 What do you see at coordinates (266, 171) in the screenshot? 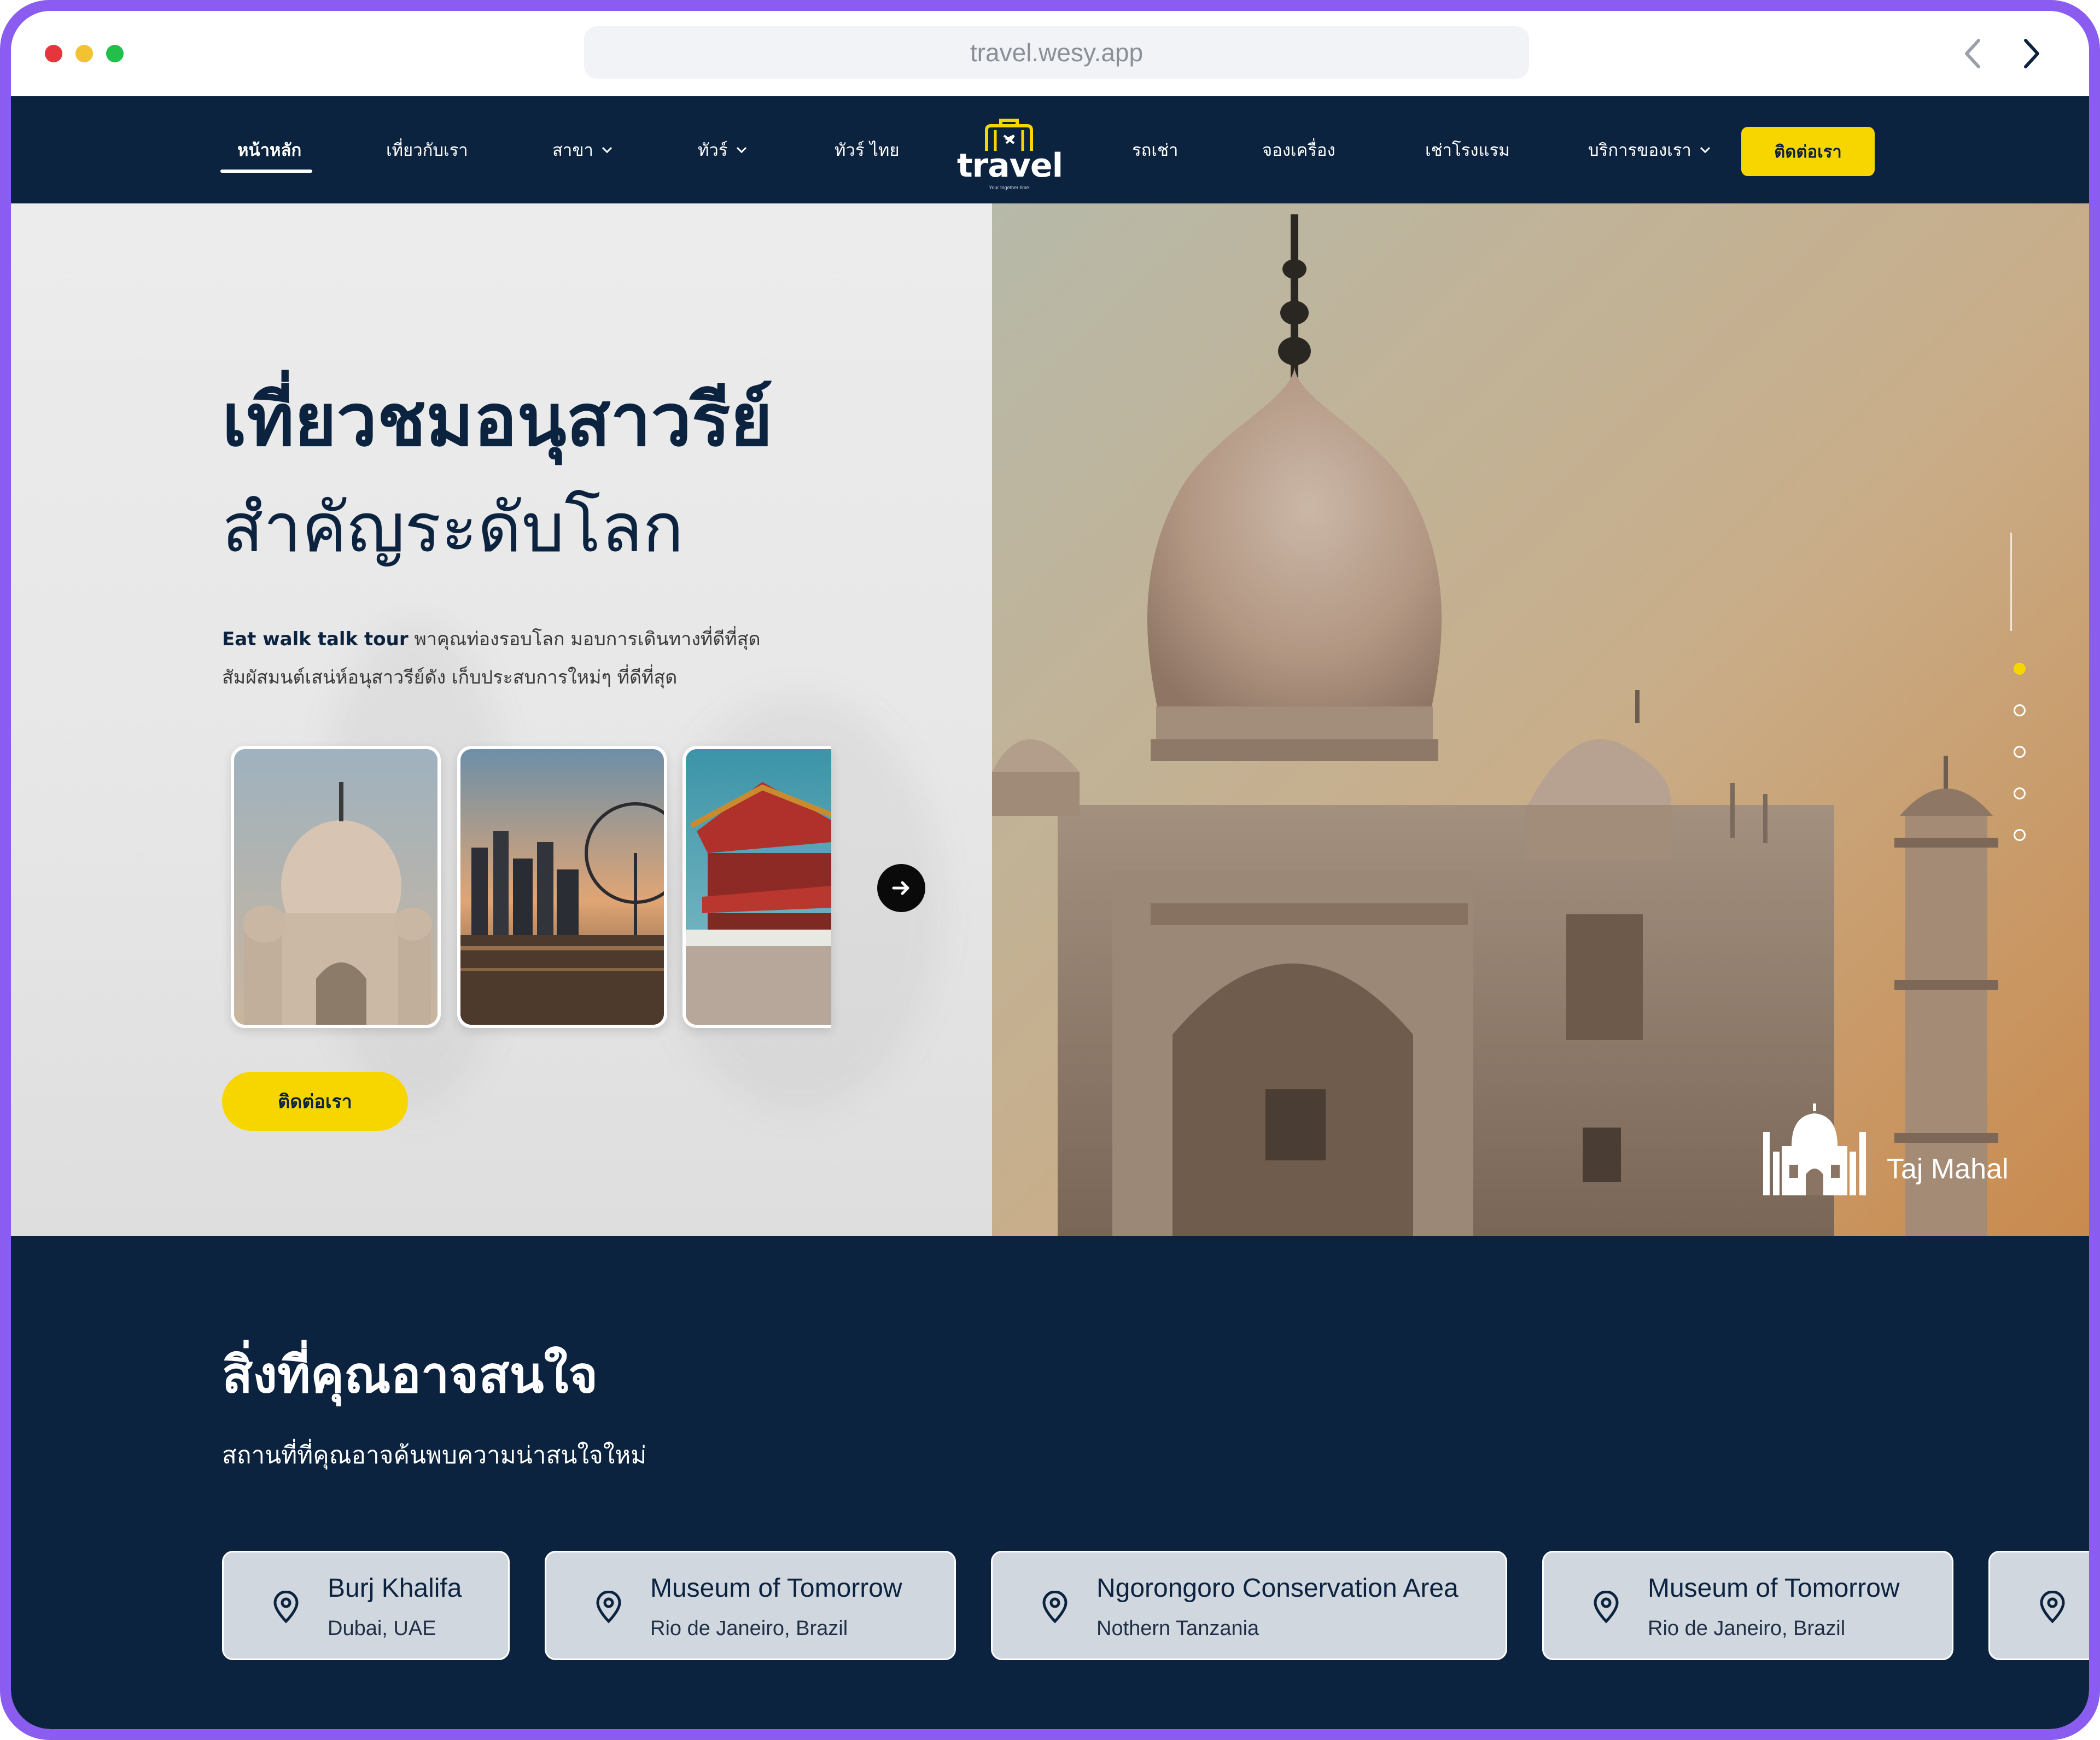
I see `nav-active-underline` at bounding box center [266, 171].